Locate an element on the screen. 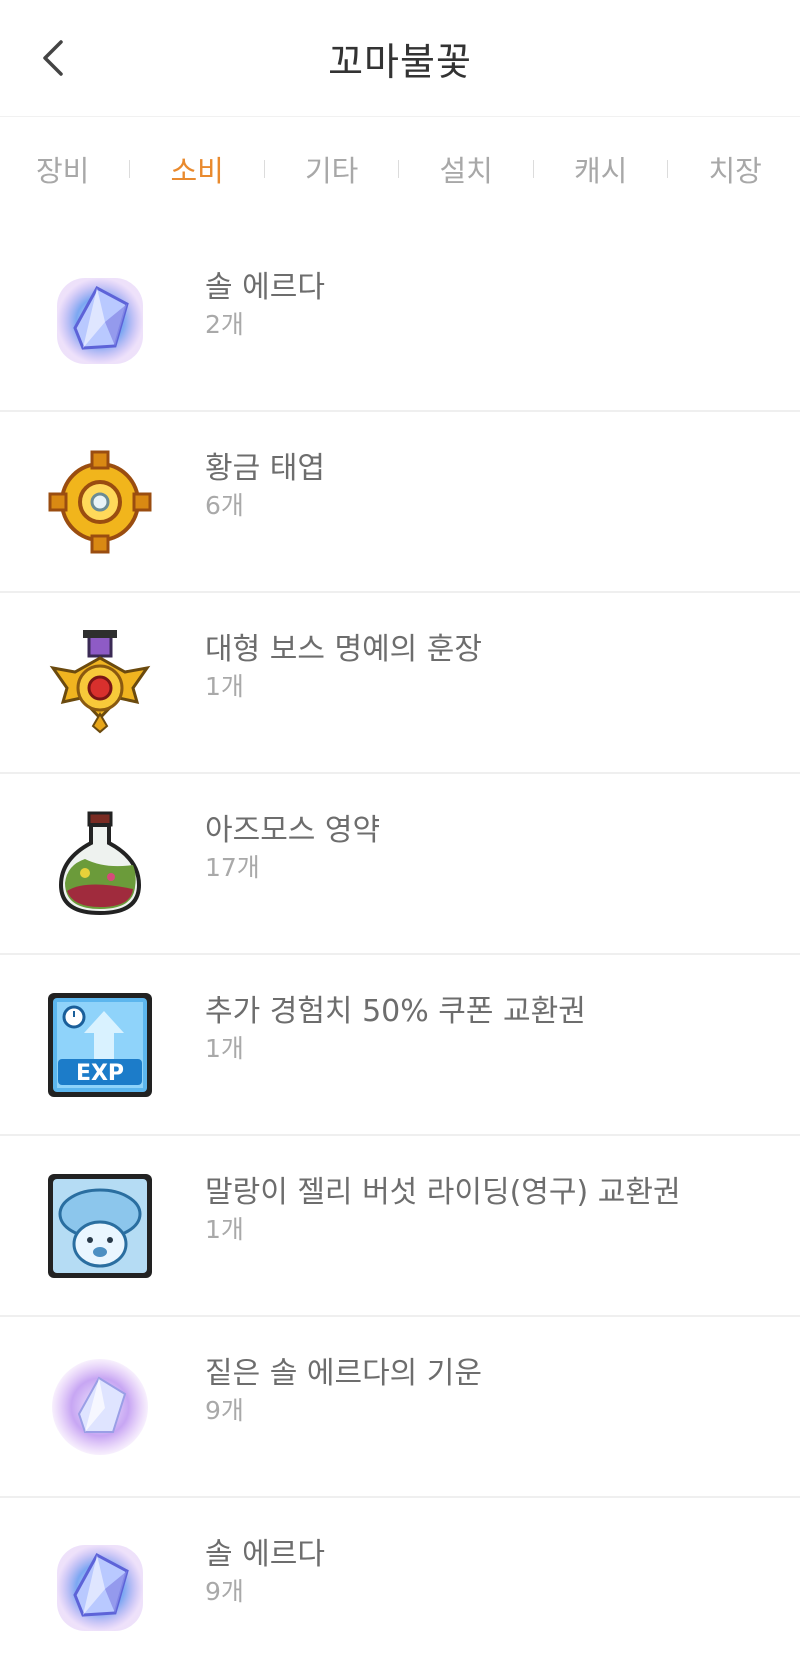 The image size is (800, 1677). item-count: 17개 is located at coordinates (232, 867).